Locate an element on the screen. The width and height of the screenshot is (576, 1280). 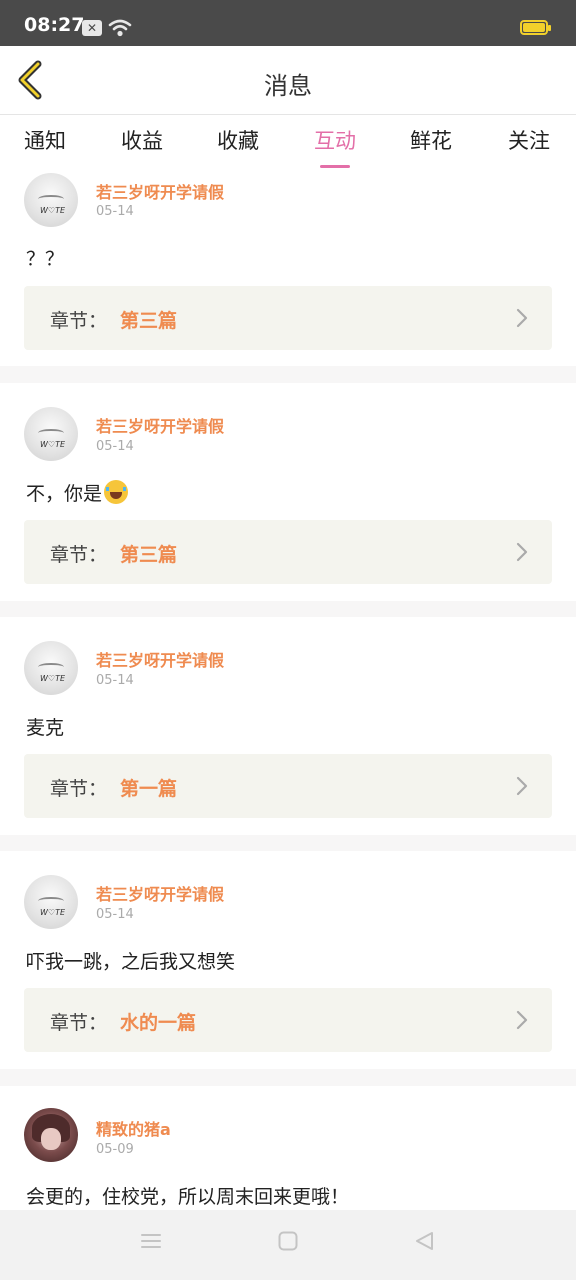
app-header: 消息 is located at coordinates (288, 80).